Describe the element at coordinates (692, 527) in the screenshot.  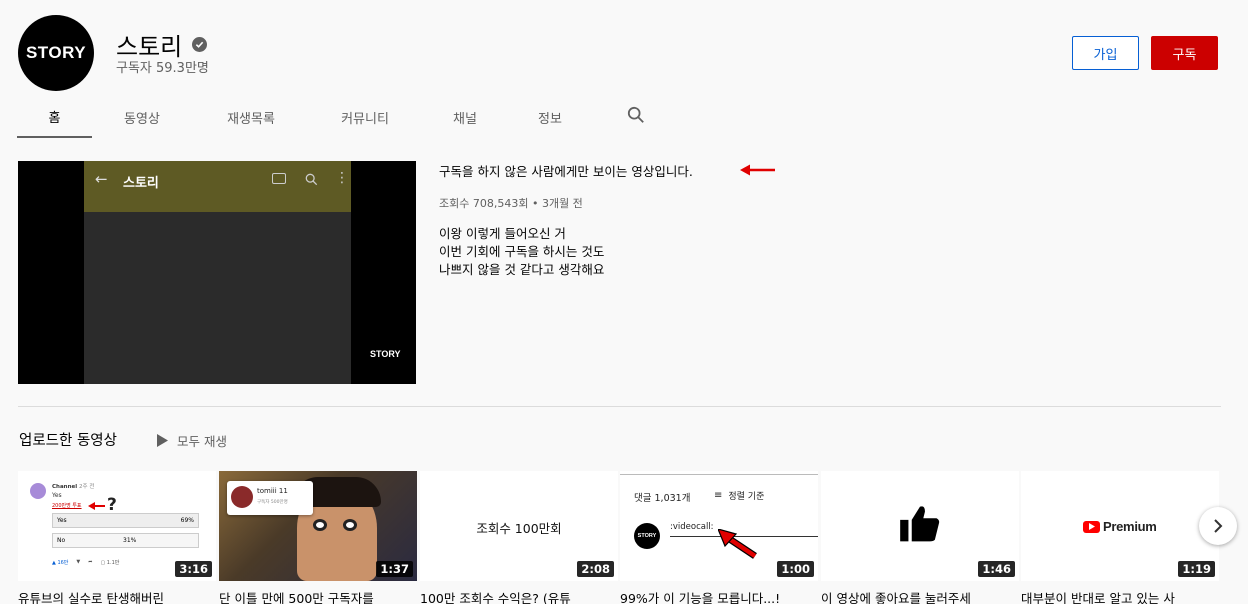
I see `comment-input-text: :videocall:` at that location.